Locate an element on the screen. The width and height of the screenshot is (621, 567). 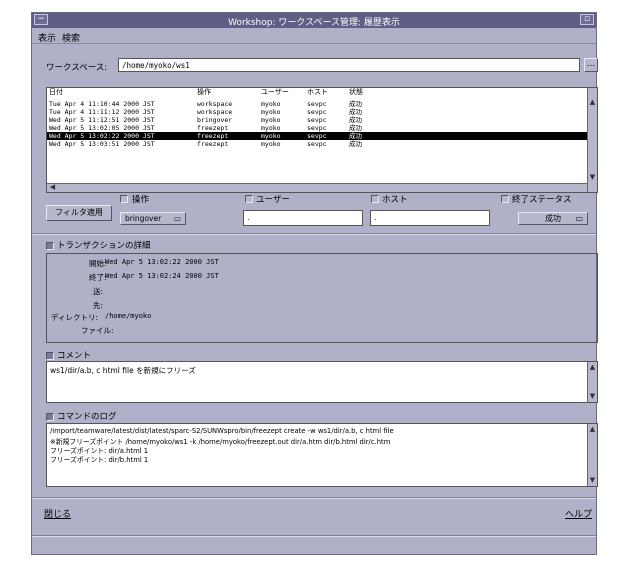
cell-date: Wed Apr 5 13:02:05 2000 JST is located at coordinates (102, 128).